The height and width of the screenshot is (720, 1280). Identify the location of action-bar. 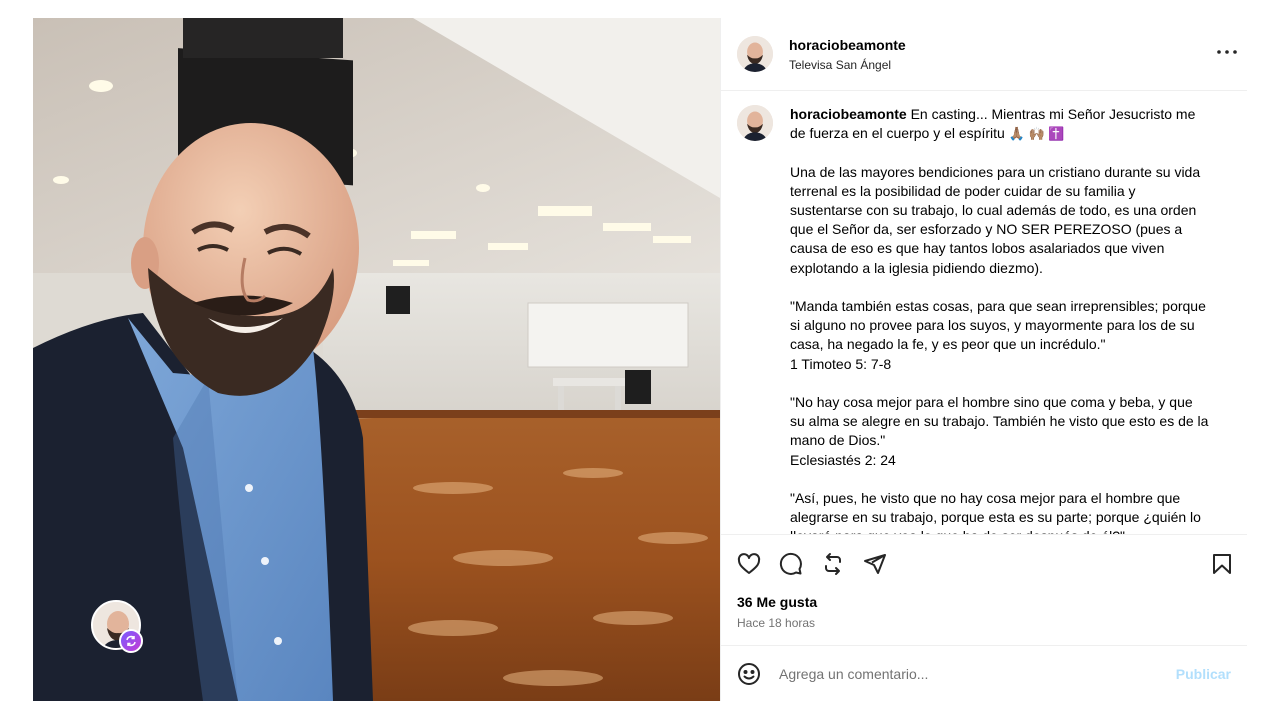
(984, 563).